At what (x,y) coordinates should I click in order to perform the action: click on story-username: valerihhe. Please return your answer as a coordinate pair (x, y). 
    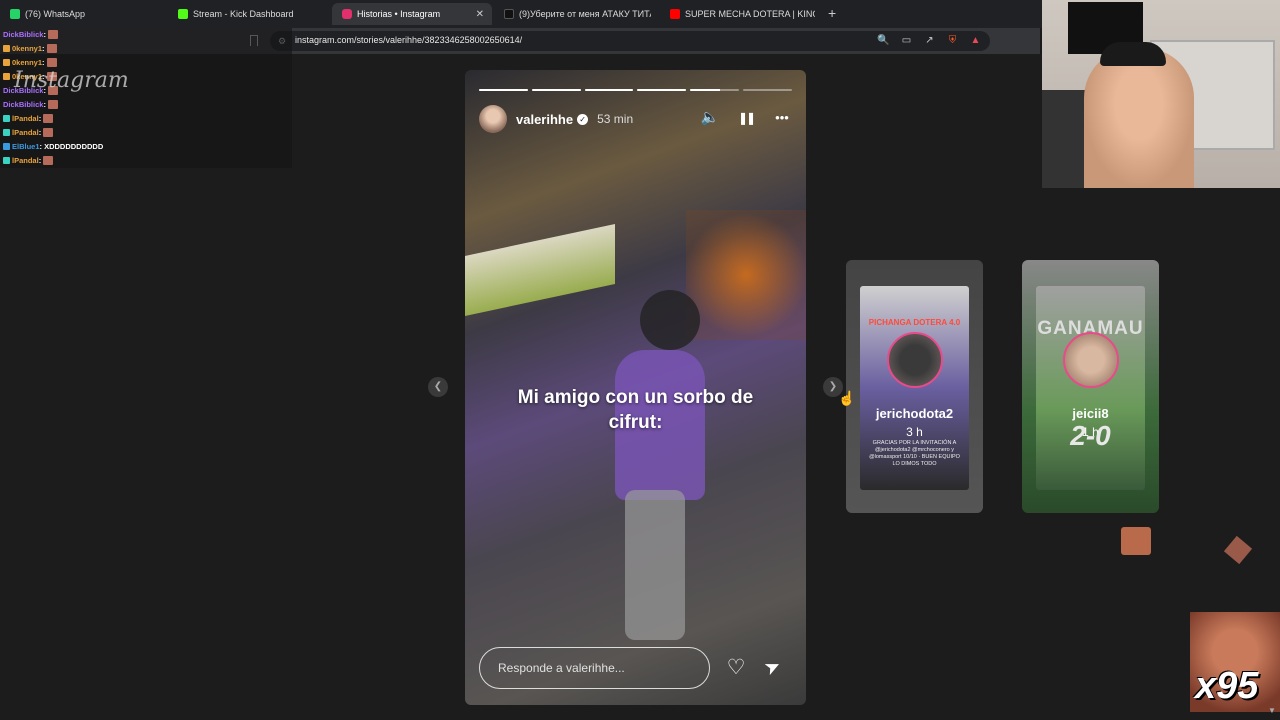
    Looking at the image, I should click on (544, 119).